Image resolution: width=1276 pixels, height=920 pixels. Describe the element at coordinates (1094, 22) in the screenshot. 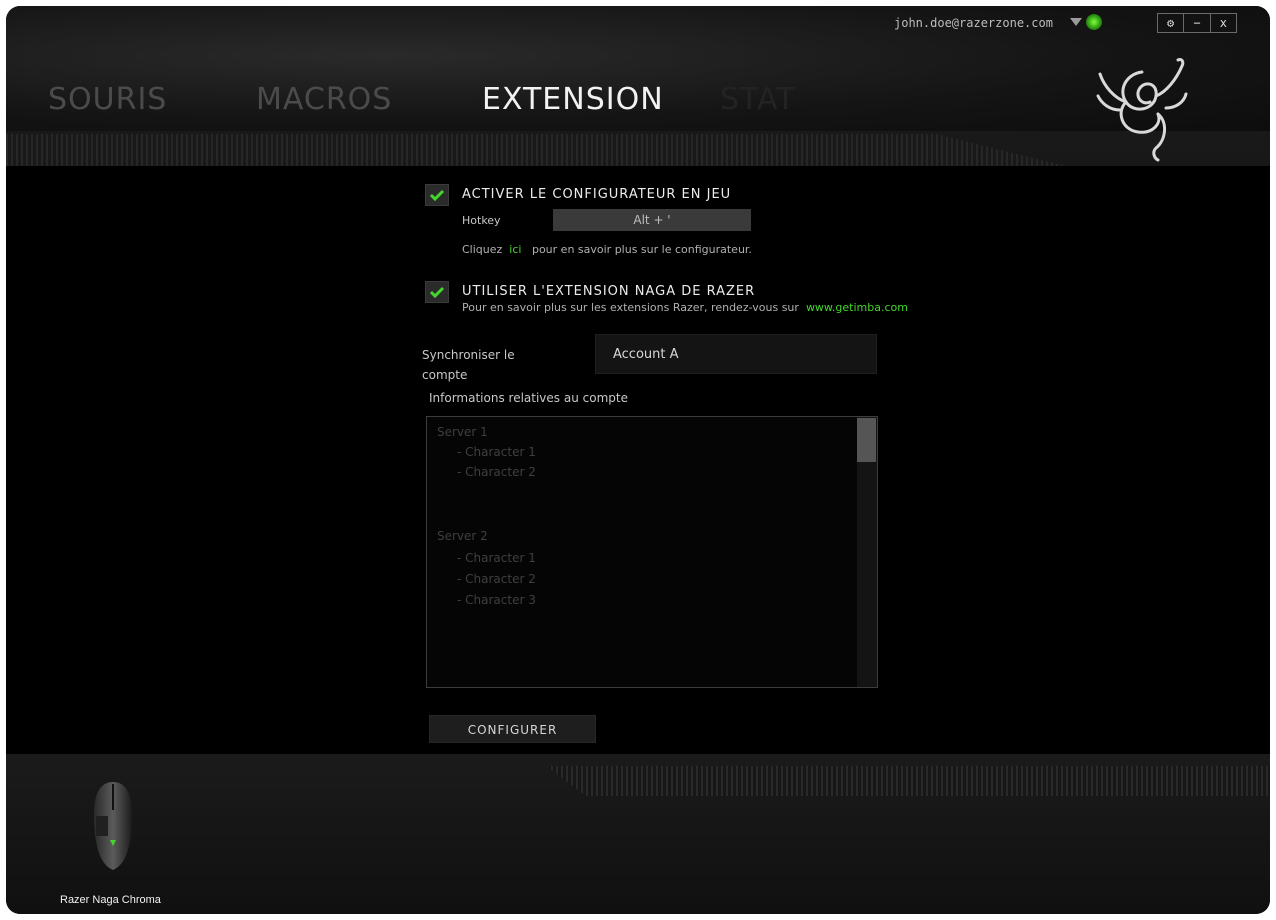

I see `online-status-icon` at that location.